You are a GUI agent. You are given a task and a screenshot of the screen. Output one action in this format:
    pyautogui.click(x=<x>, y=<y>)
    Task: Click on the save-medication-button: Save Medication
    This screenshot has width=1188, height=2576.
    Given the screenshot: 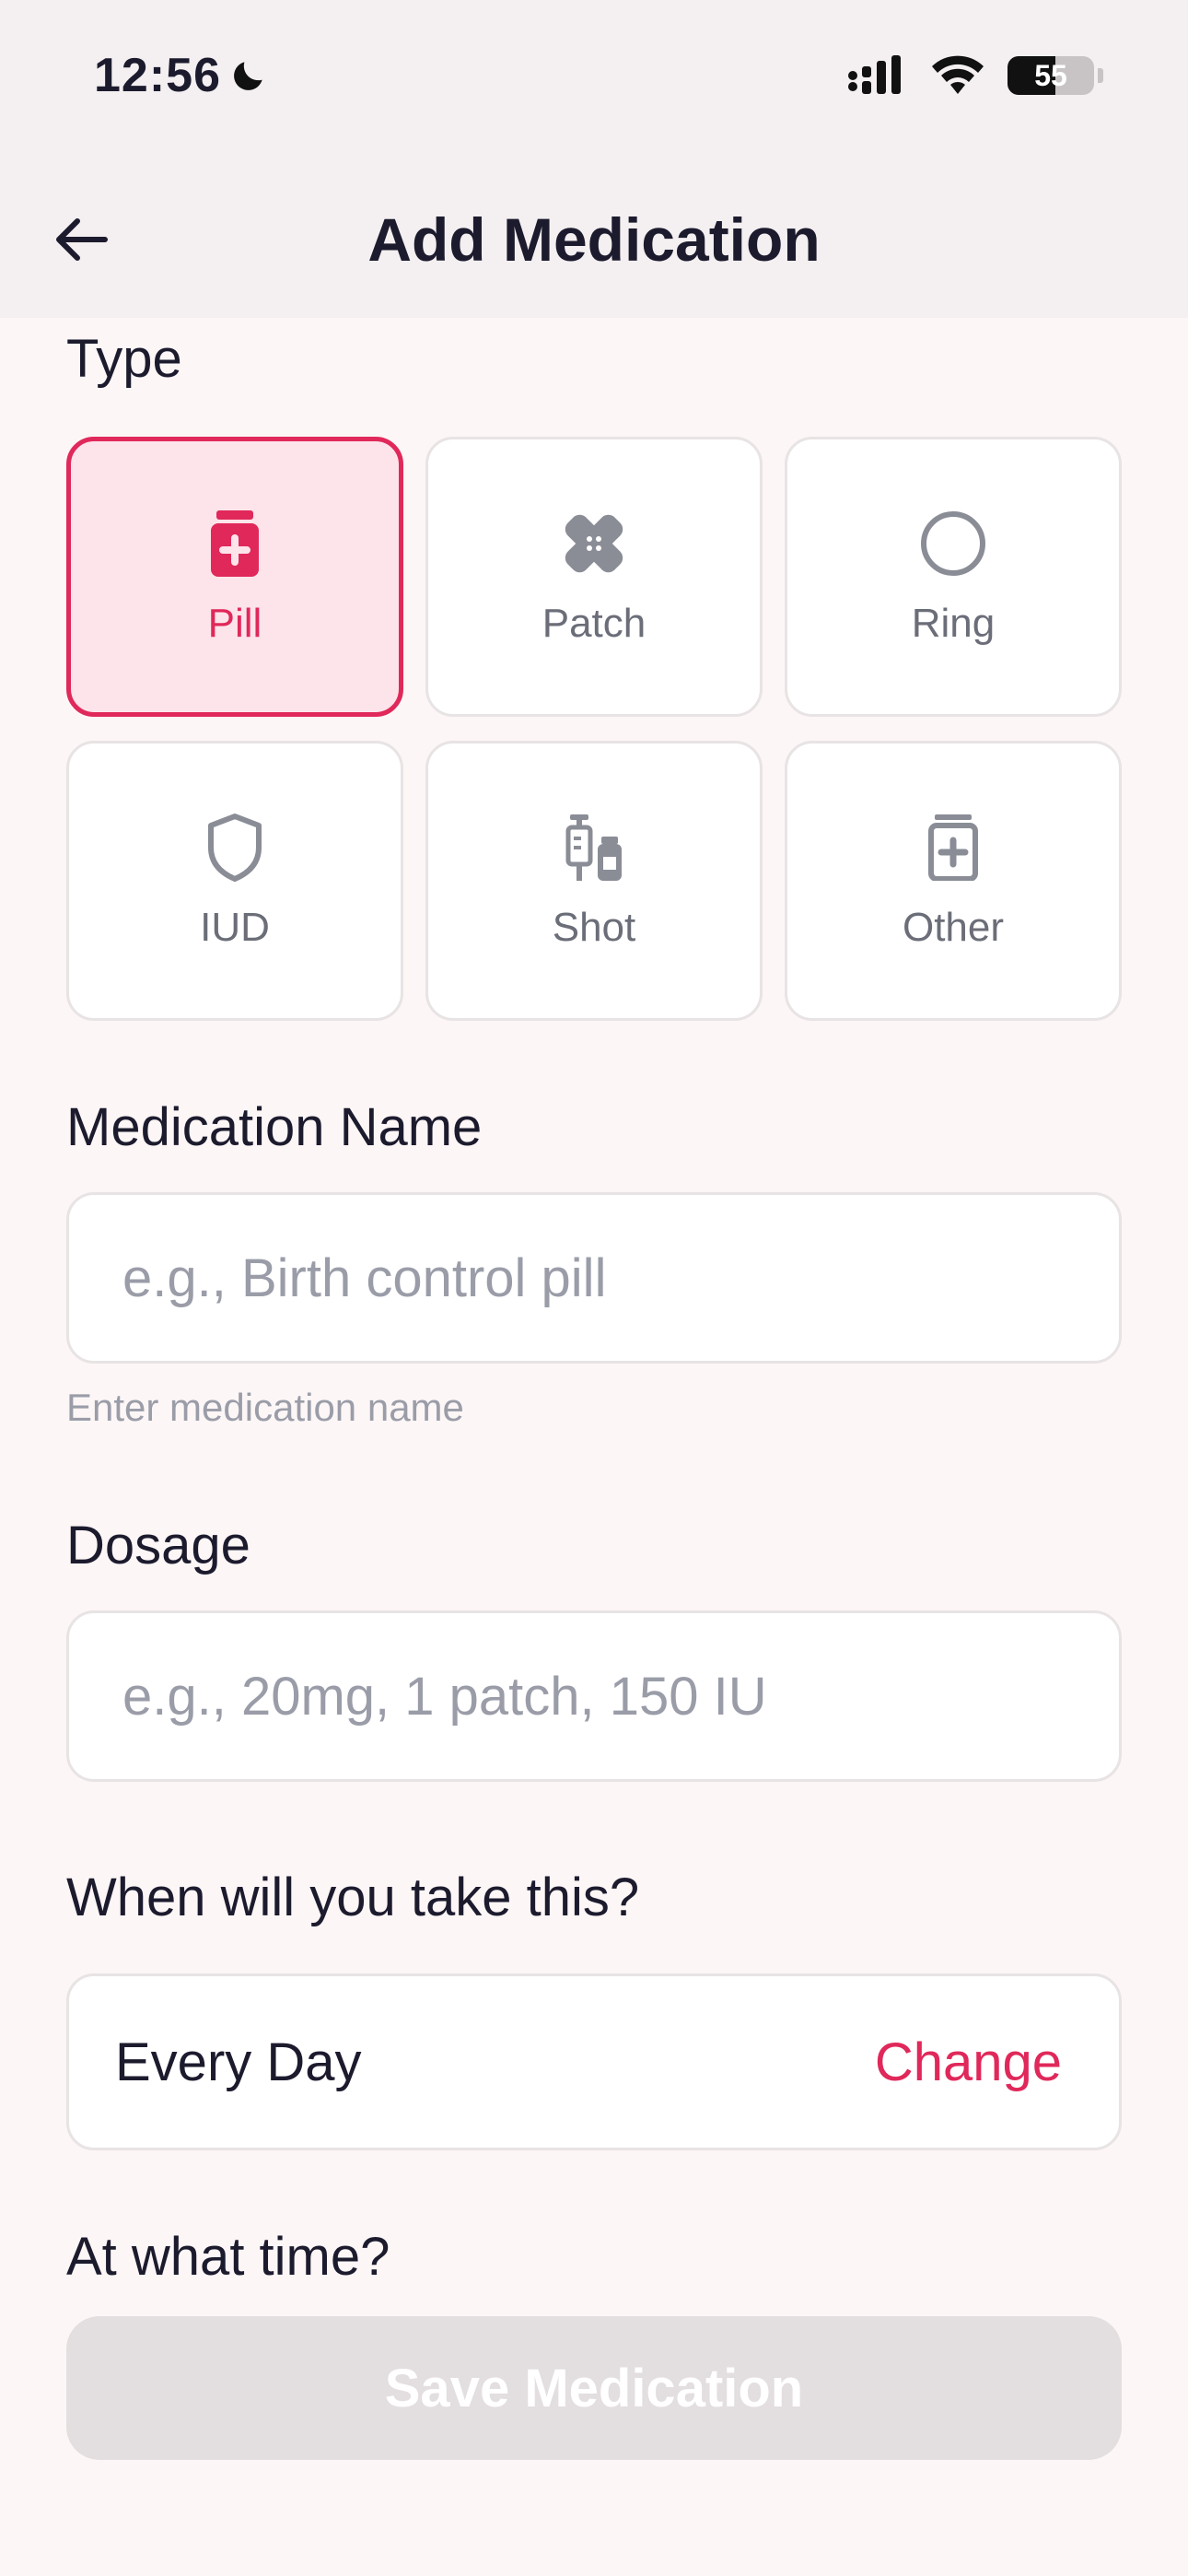 What is the action you would take?
    pyautogui.click(x=594, y=2388)
    